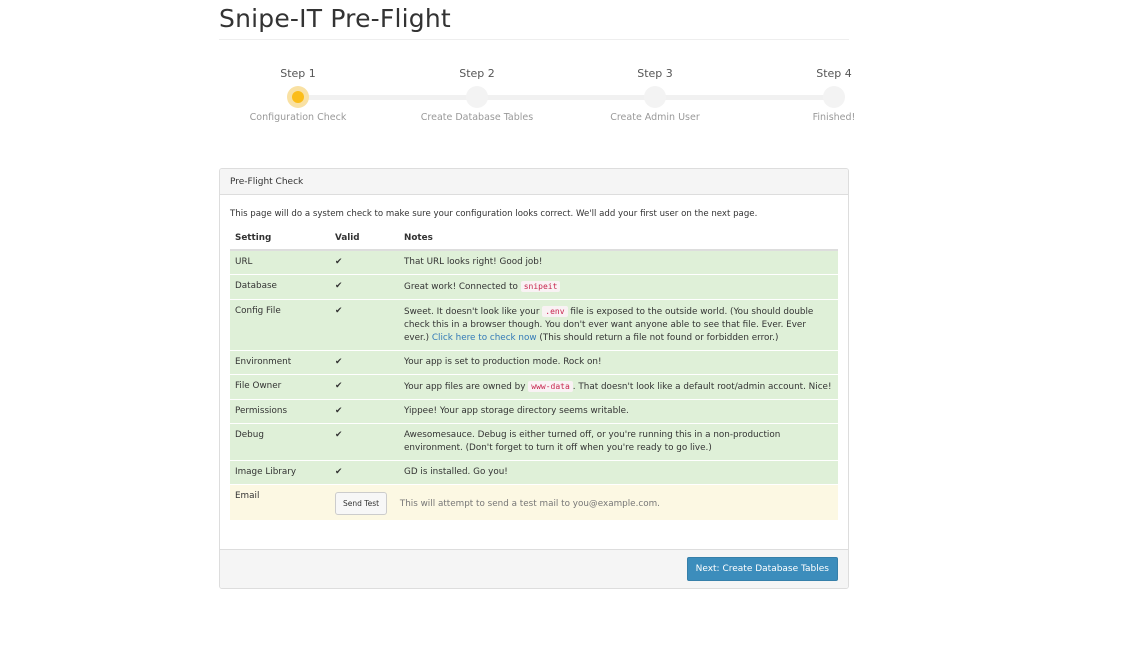 This screenshot has height=661, width=1130. What do you see at coordinates (280, 238) in the screenshot?
I see `column-setting: Setting` at bounding box center [280, 238].